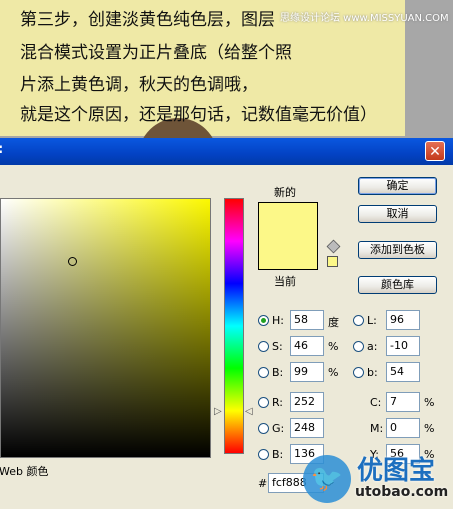 The width and height of the screenshot is (453, 509). Describe the element at coordinates (24, 471) in the screenshot. I see `web-colors-label: Web 颜色` at that location.